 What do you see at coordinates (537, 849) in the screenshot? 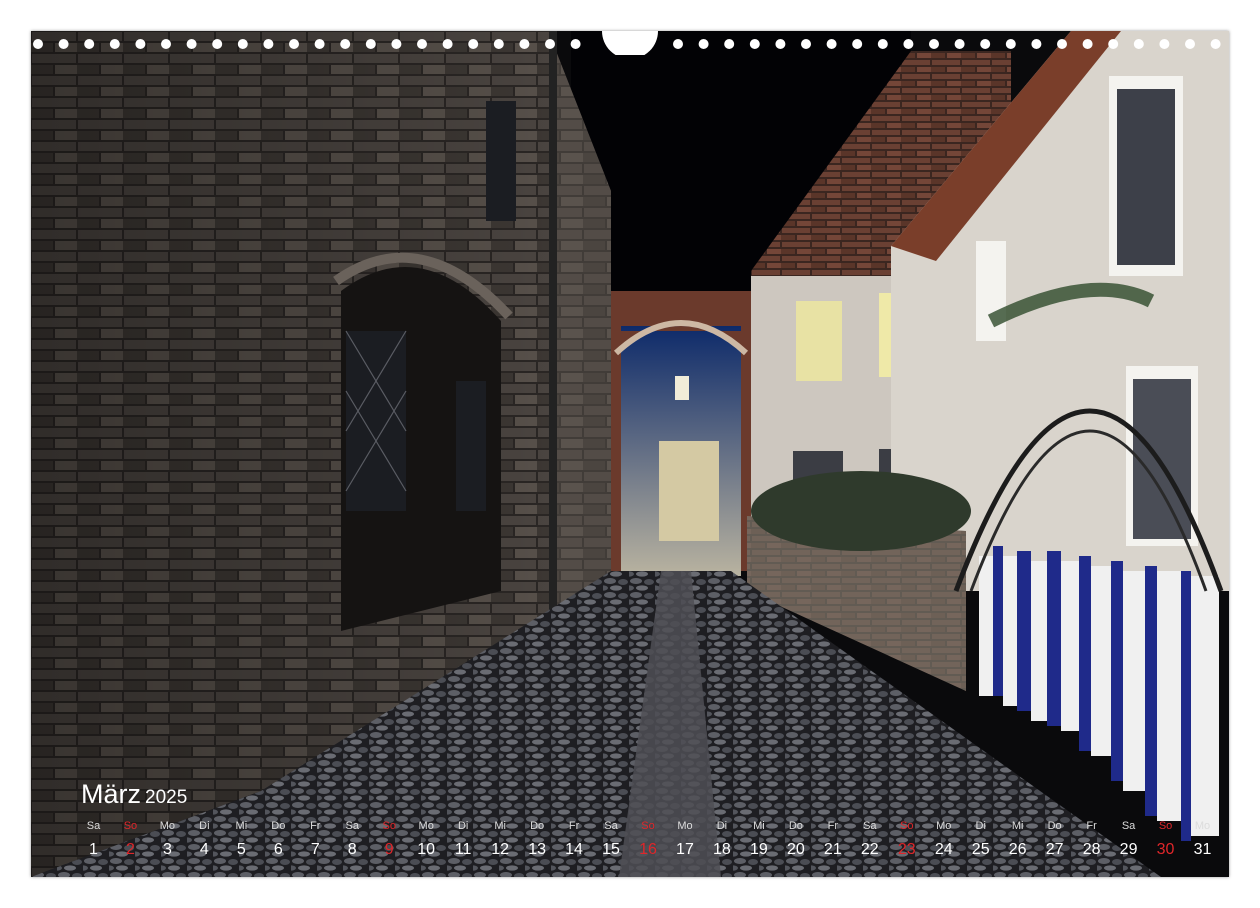
I see `day-number: 13` at bounding box center [537, 849].